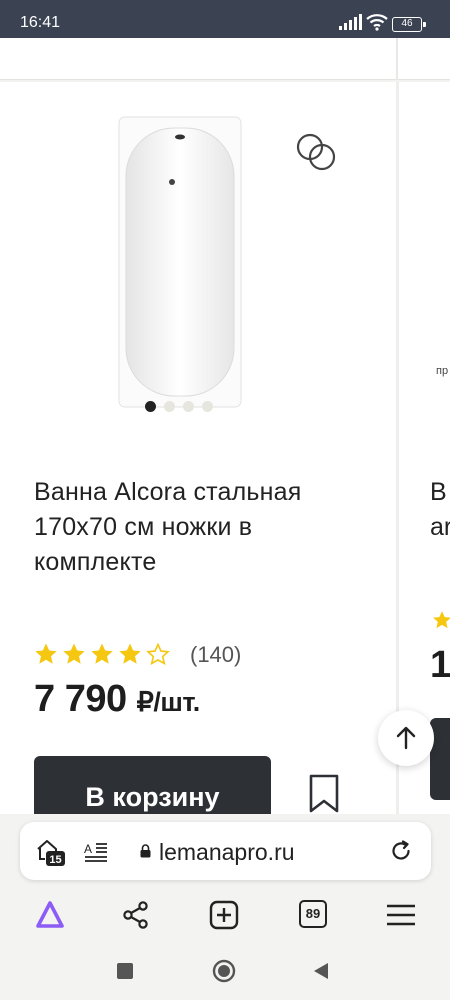  Describe the element at coordinates (96, 852) in the screenshot. I see `reader-icon: A` at that location.